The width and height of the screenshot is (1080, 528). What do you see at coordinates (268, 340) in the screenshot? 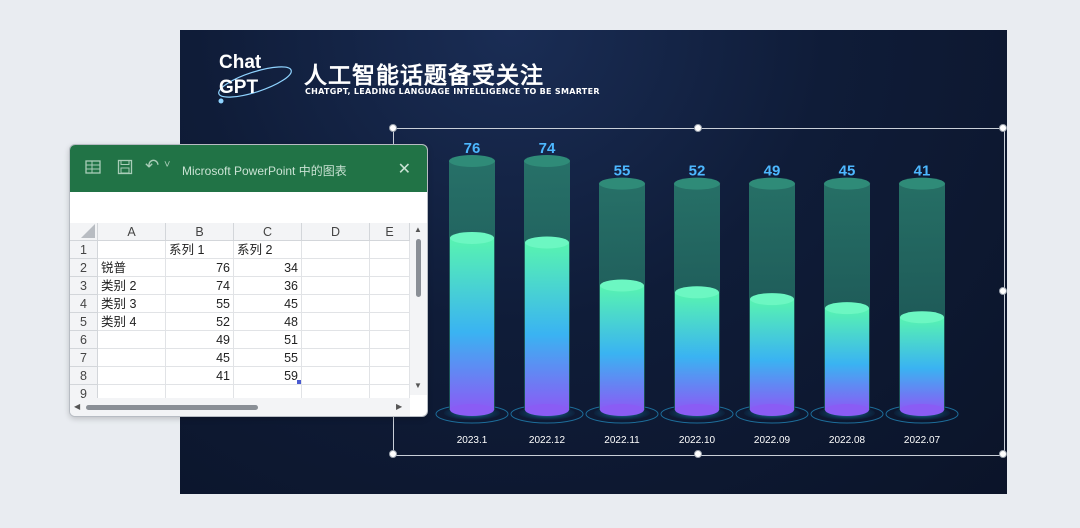
I see `spreadsheet-cell: 51` at bounding box center [268, 340].